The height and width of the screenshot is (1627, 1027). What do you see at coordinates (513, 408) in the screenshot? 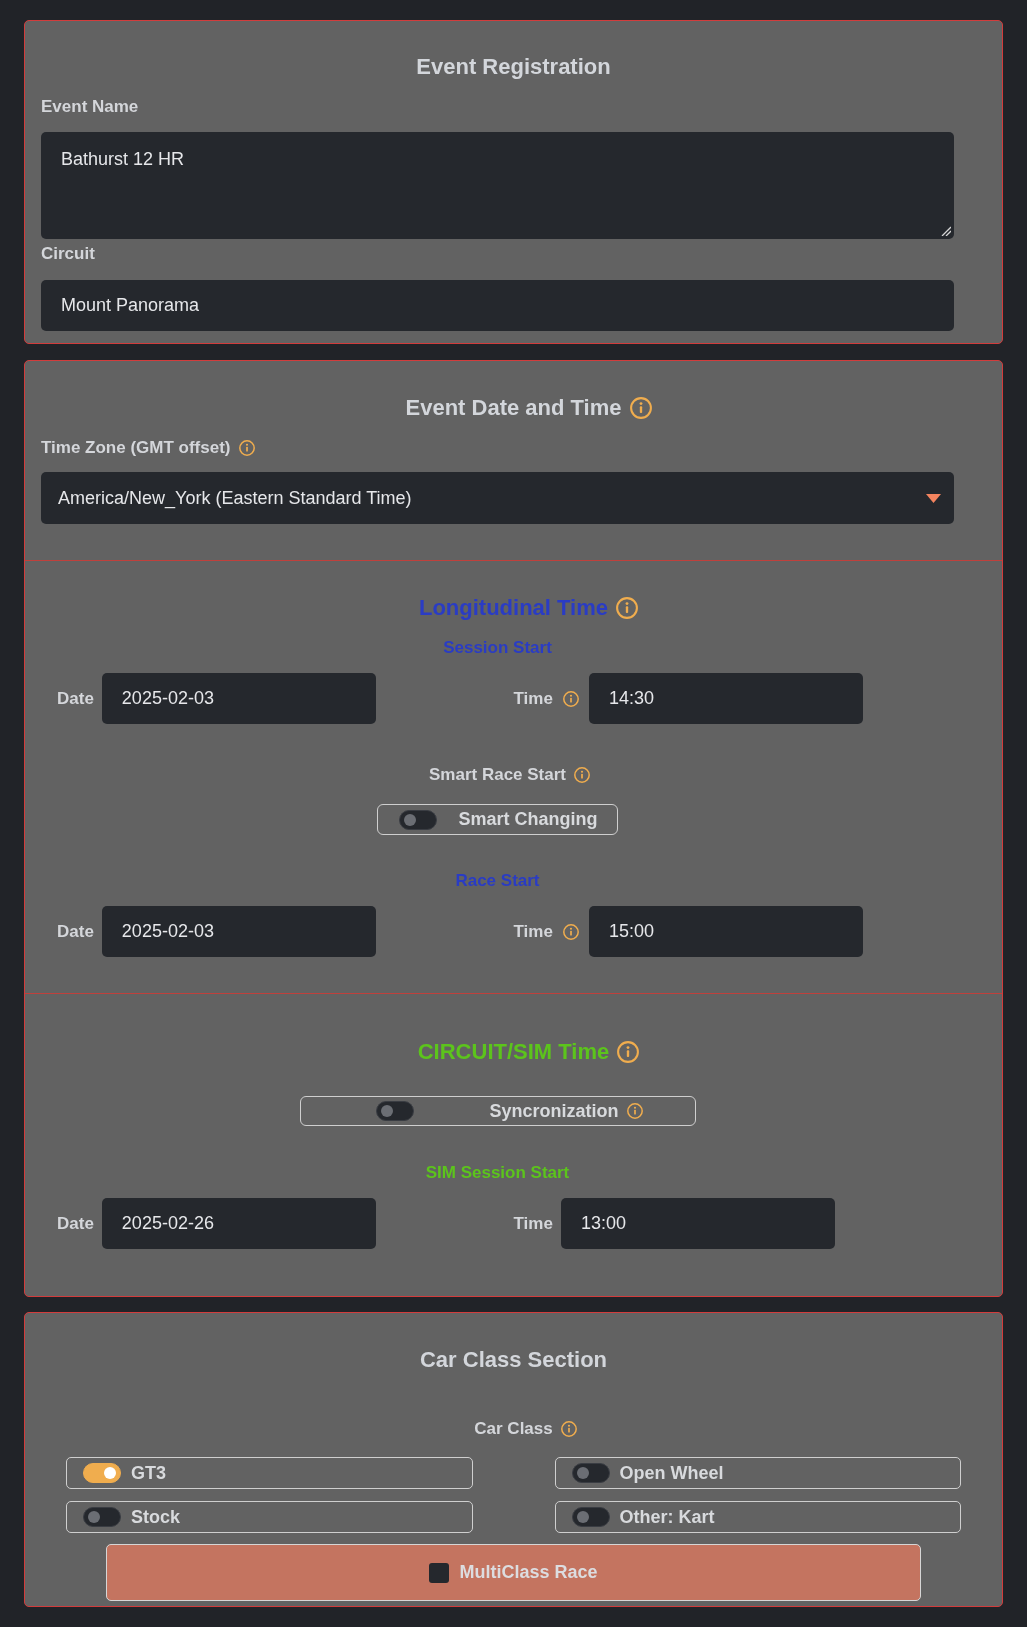
I see `section-title: Event Date and Time` at bounding box center [513, 408].